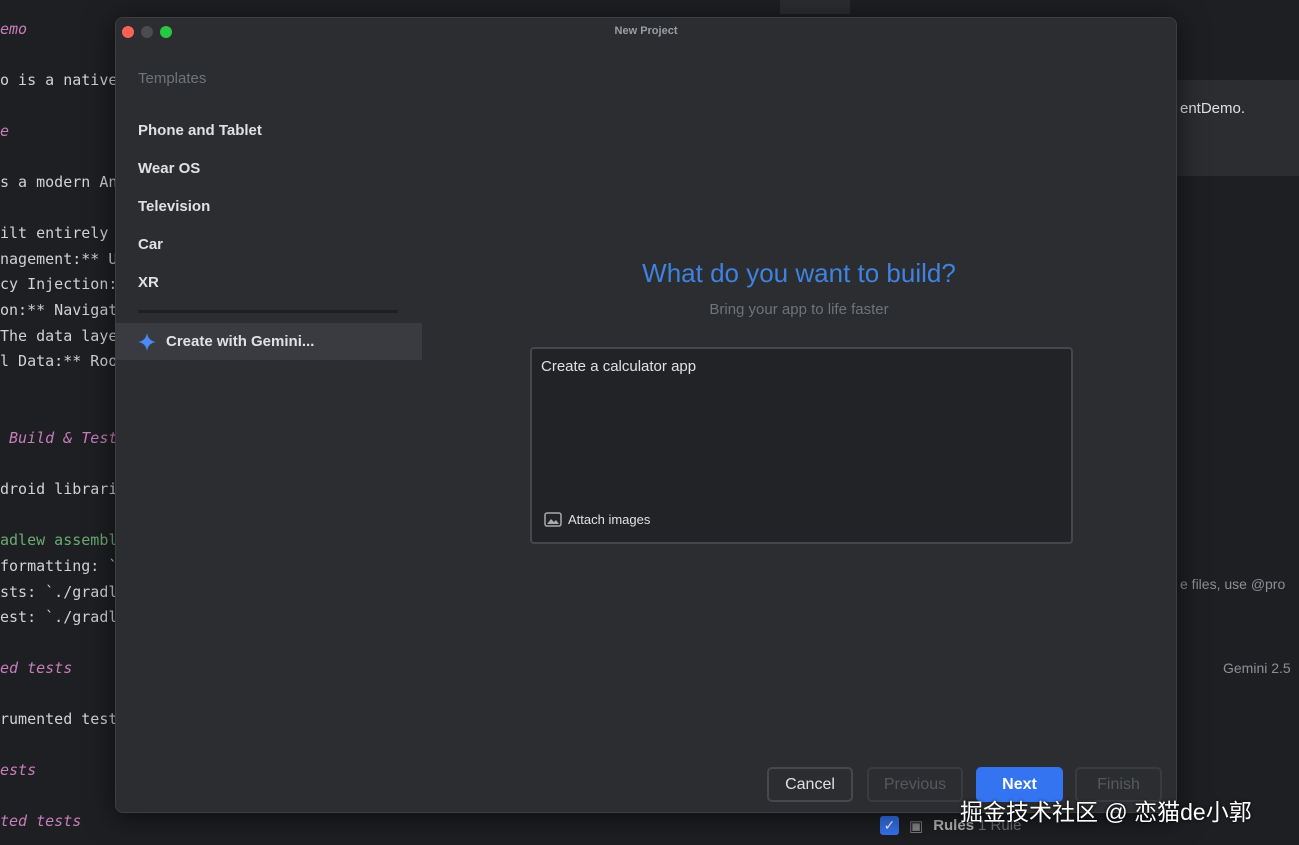 This screenshot has height=845, width=1299. What do you see at coordinates (59, 259) in the screenshot?
I see `code-line: nagement:** U` at bounding box center [59, 259].